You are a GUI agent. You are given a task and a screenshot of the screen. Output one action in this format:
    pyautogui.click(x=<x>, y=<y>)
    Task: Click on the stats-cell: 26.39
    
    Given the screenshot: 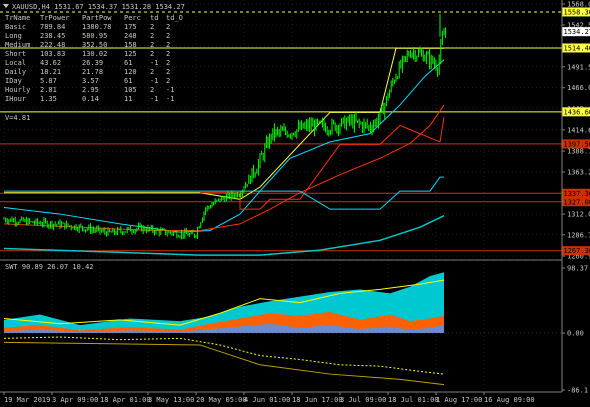 What is the action you would take?
    pyautogui.click(x=92, y=63)
    